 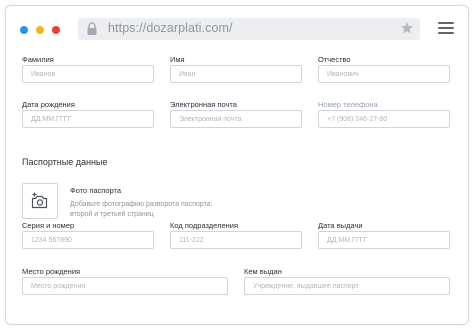 I want to click on add-photo-camera-icon, so click(x=39, y=200).